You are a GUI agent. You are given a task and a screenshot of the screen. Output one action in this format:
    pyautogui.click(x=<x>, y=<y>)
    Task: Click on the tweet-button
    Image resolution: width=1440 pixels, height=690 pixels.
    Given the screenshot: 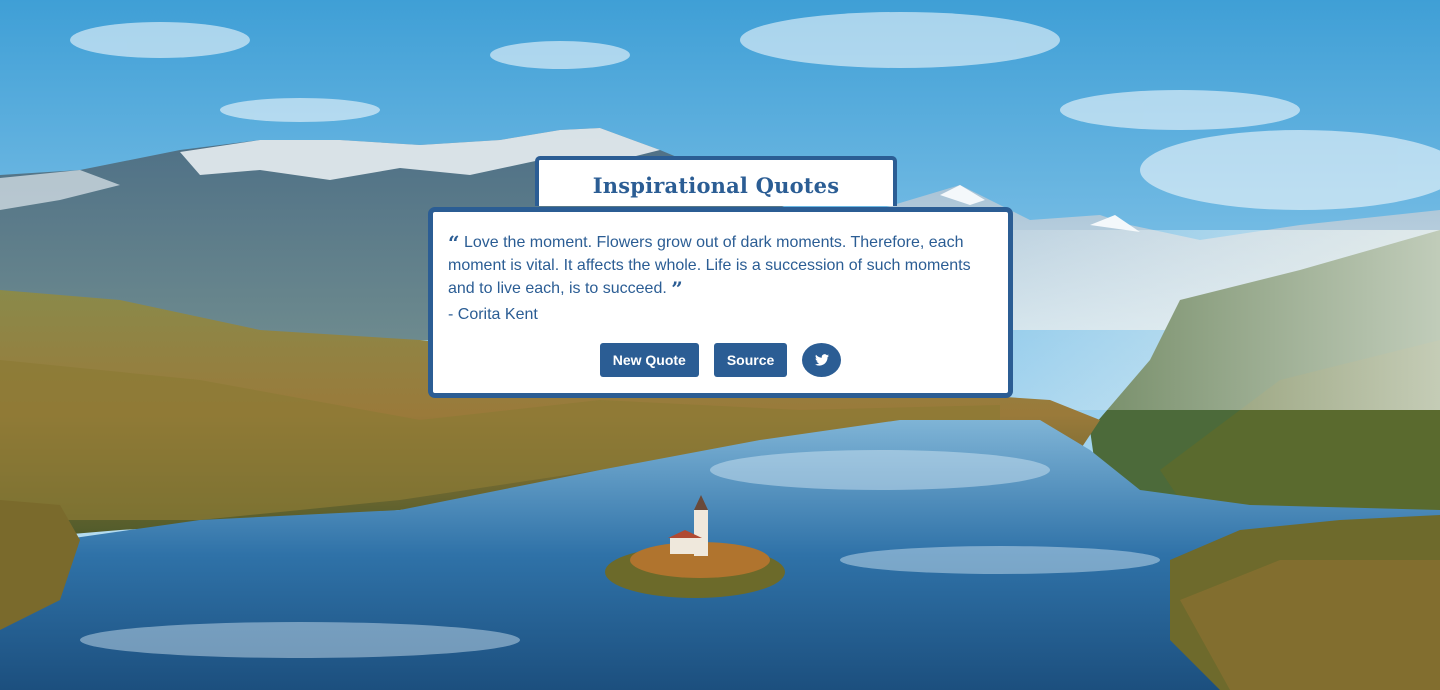 What is the action you would take?
    pyautogui.click(x=822, y=360)
    